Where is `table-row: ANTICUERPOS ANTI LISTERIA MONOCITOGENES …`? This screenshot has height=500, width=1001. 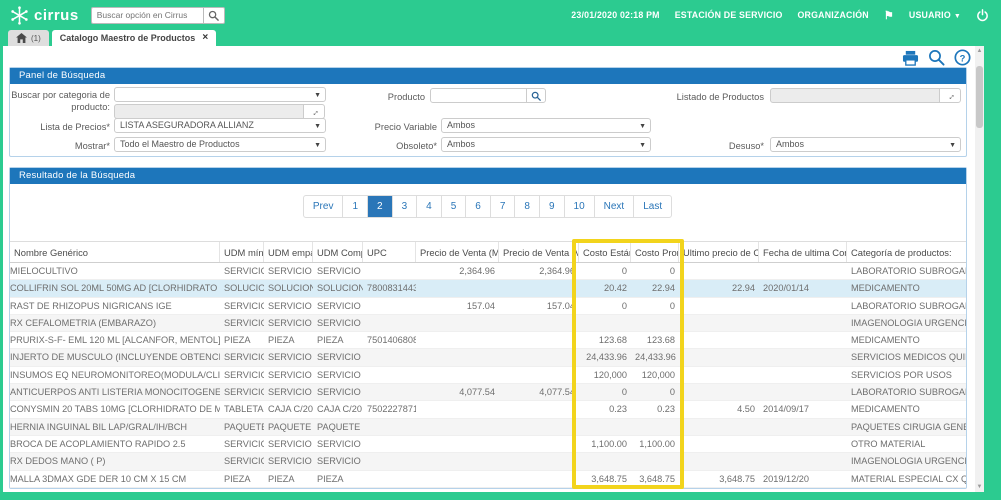
table-row: ANTICUERPOS ANTI LISTERIA MONOCITOGENES … is located at coordinates (488, 393).